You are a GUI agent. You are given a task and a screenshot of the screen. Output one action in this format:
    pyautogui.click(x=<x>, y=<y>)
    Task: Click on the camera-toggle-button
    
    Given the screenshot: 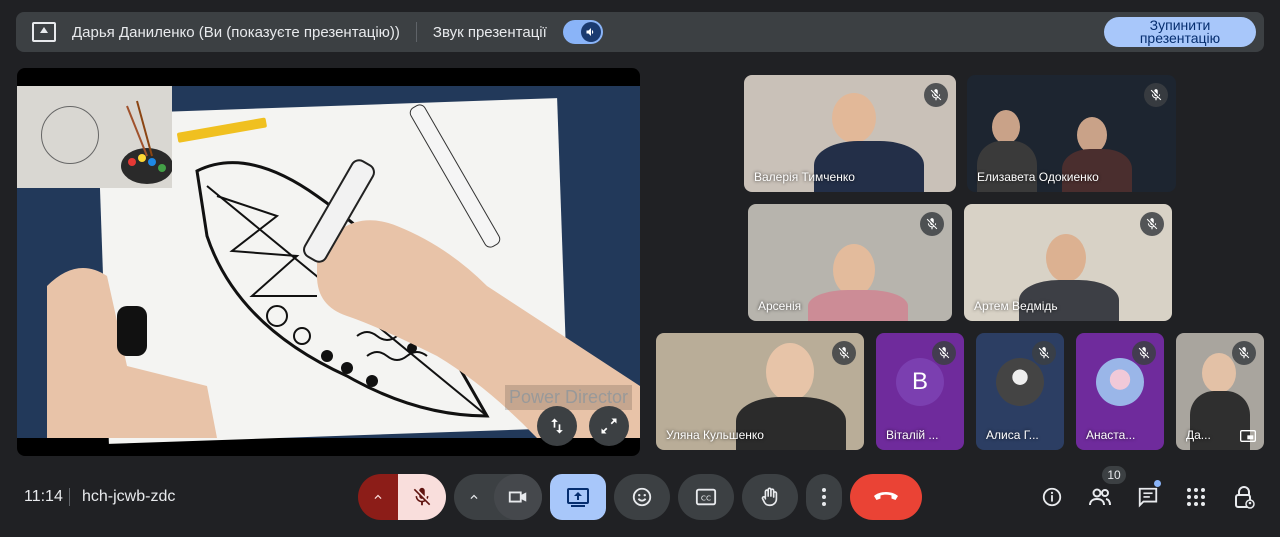 What is the action you would take?
    pyautogui.click(x=518, y=497)
    